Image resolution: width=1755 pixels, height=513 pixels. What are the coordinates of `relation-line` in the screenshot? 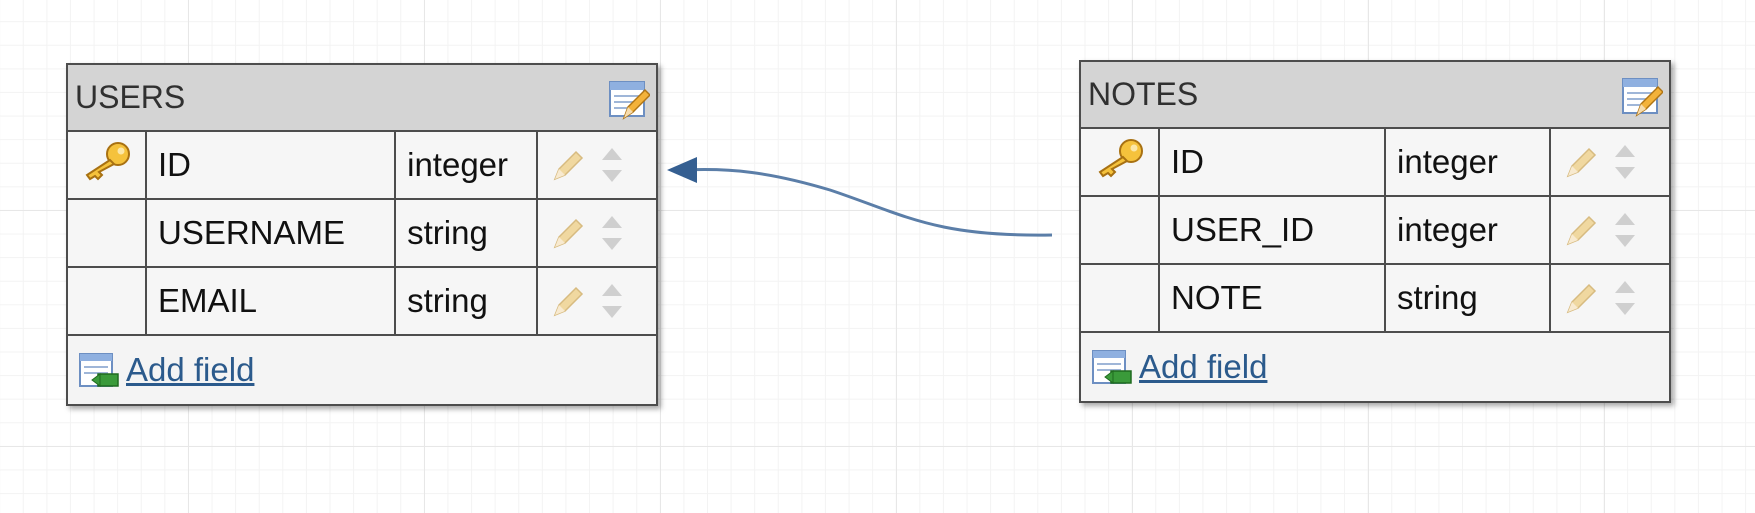 It's located at (868, 202).